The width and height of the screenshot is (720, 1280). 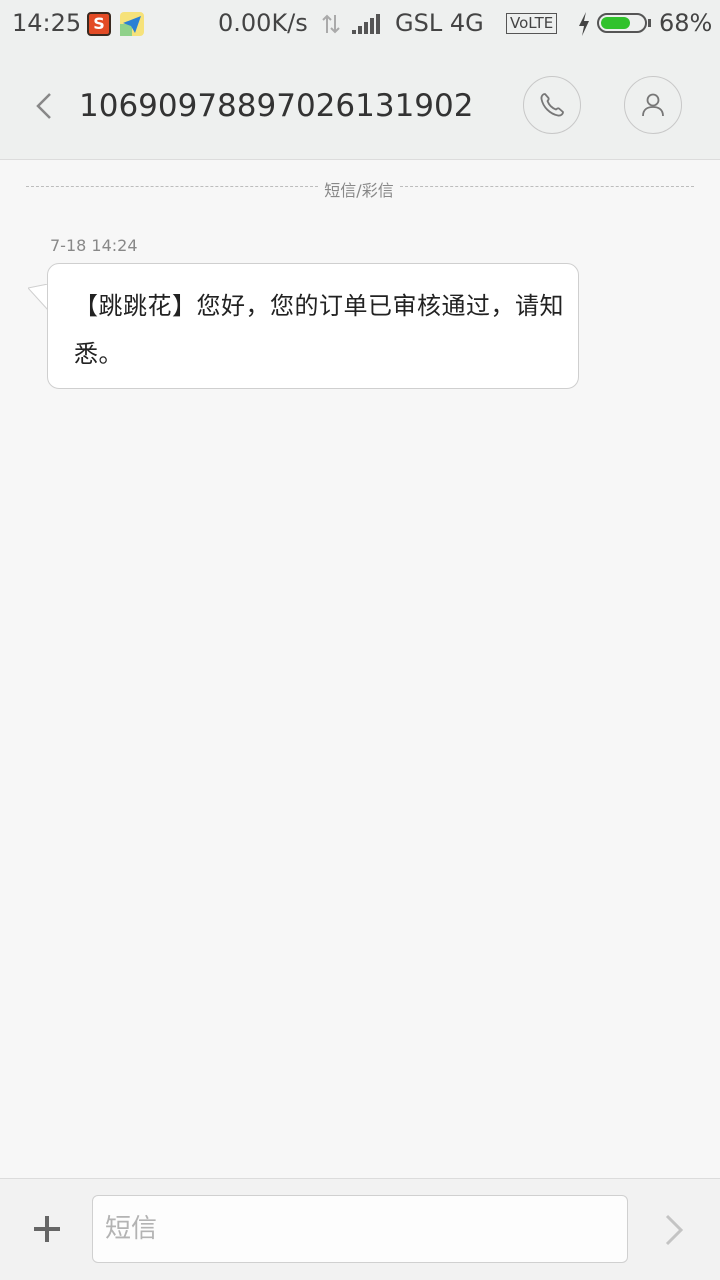 I want to click on compose-bar, so click(x=360, y=1229).